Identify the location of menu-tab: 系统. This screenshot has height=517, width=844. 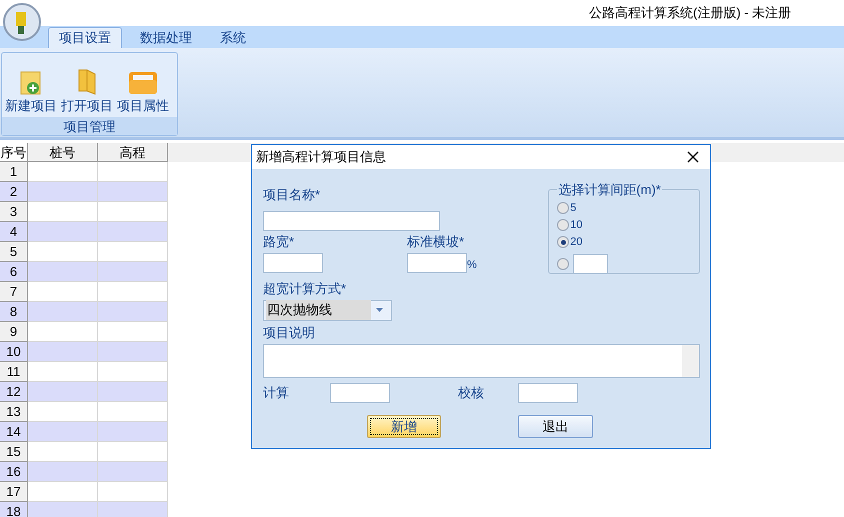
(233, 37).